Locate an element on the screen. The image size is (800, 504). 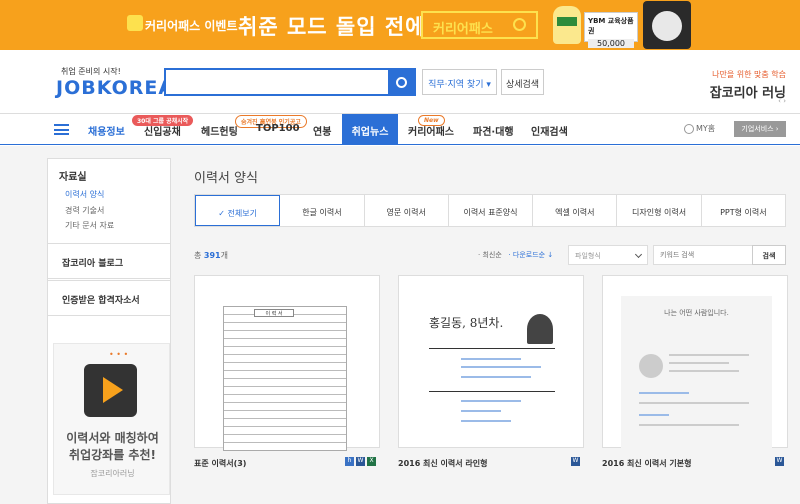
banner-box-label: 커리어패스 is located at coordinates (463, 29).